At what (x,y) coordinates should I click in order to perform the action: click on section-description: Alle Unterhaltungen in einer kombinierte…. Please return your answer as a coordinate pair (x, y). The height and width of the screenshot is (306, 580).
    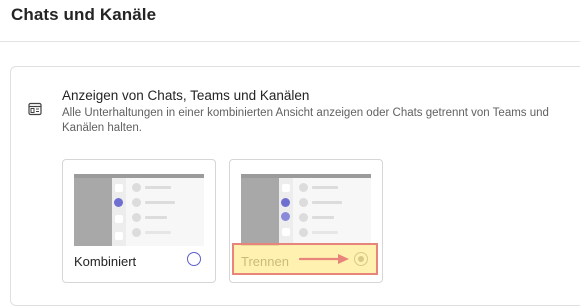
    Looking at the image, I should click on (305, 120).